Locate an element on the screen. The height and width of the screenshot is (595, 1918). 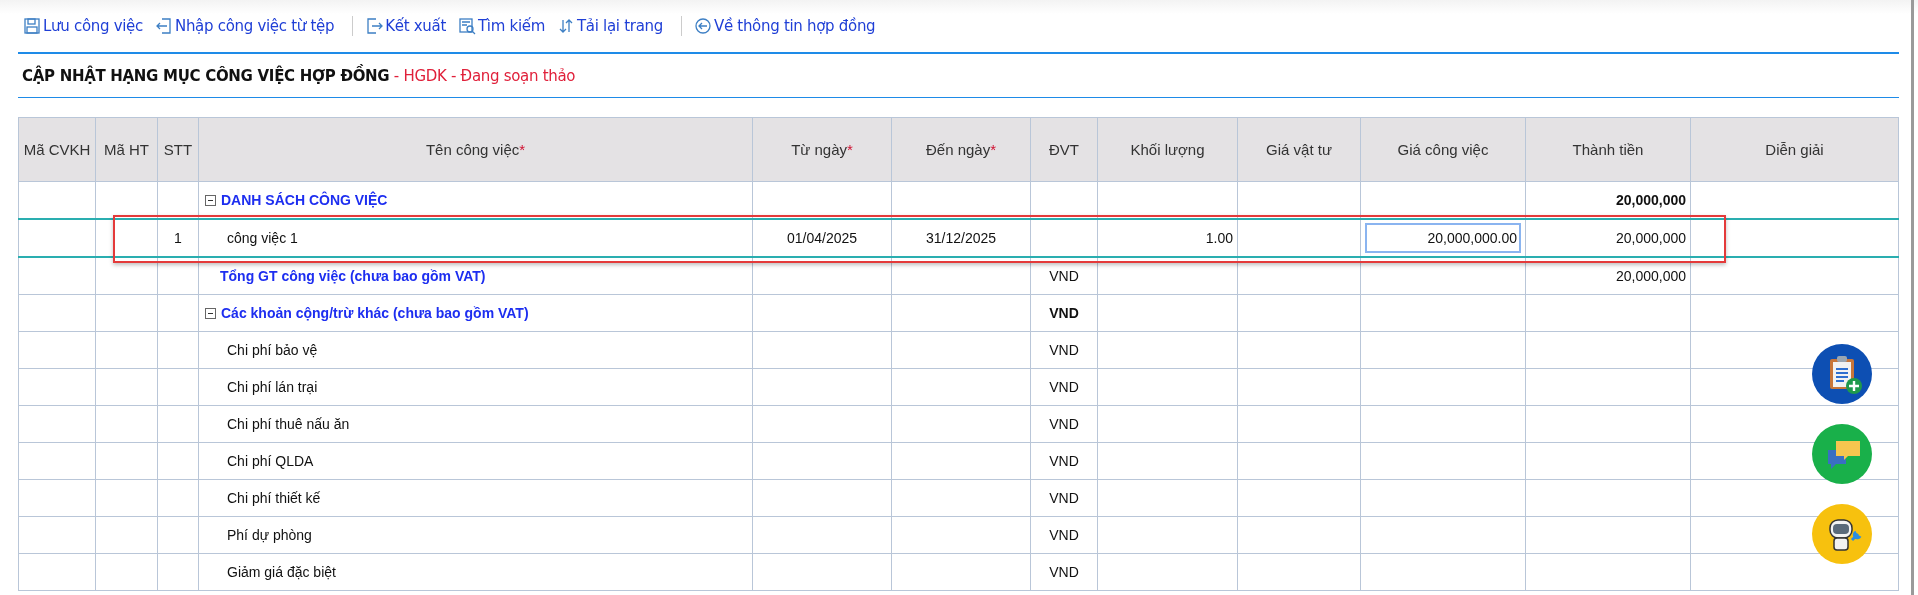
cell-text: 31/12/2025 is located at coordinates (961, 238).